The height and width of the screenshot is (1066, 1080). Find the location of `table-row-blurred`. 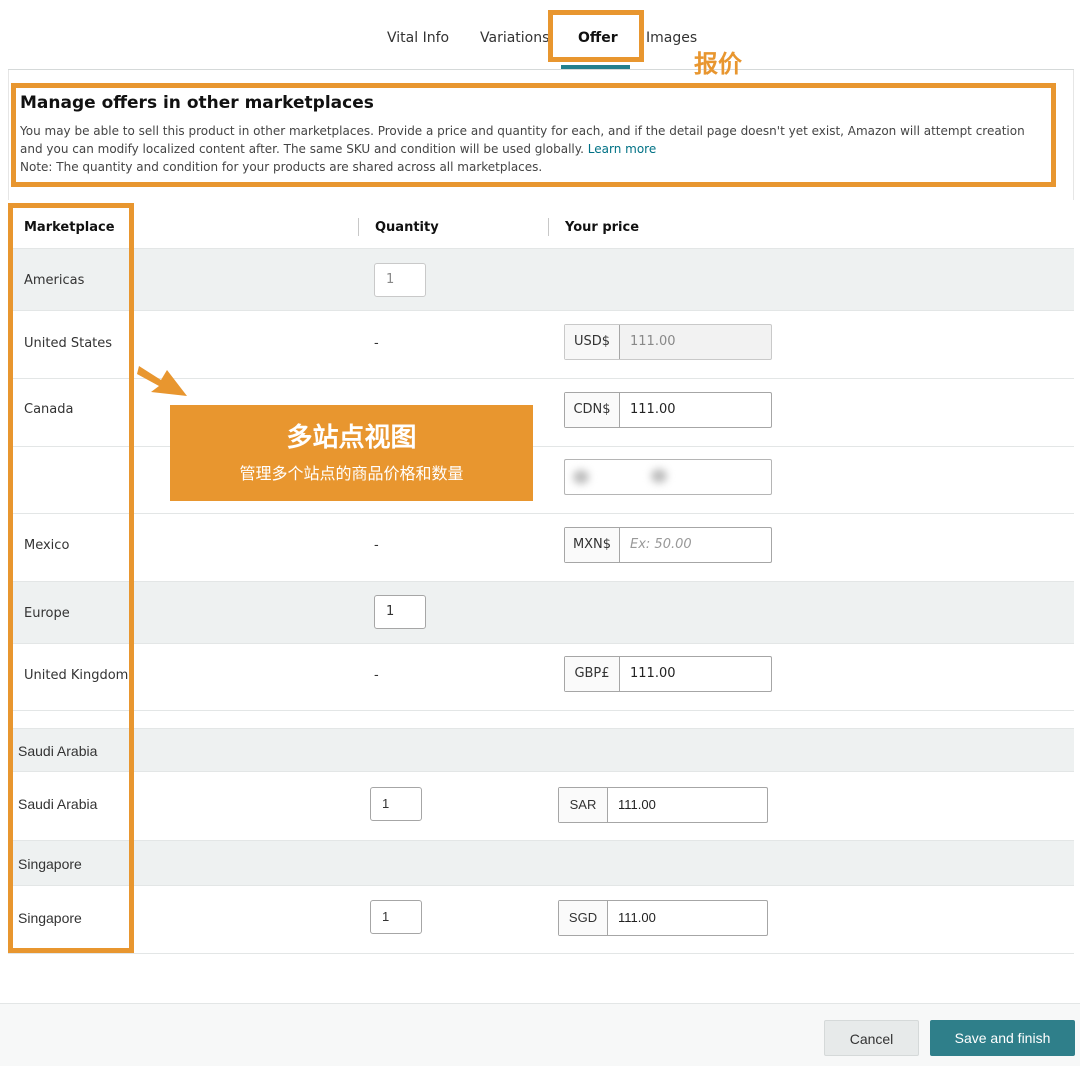

table-row-blurred is located at coordinates (541, 480).